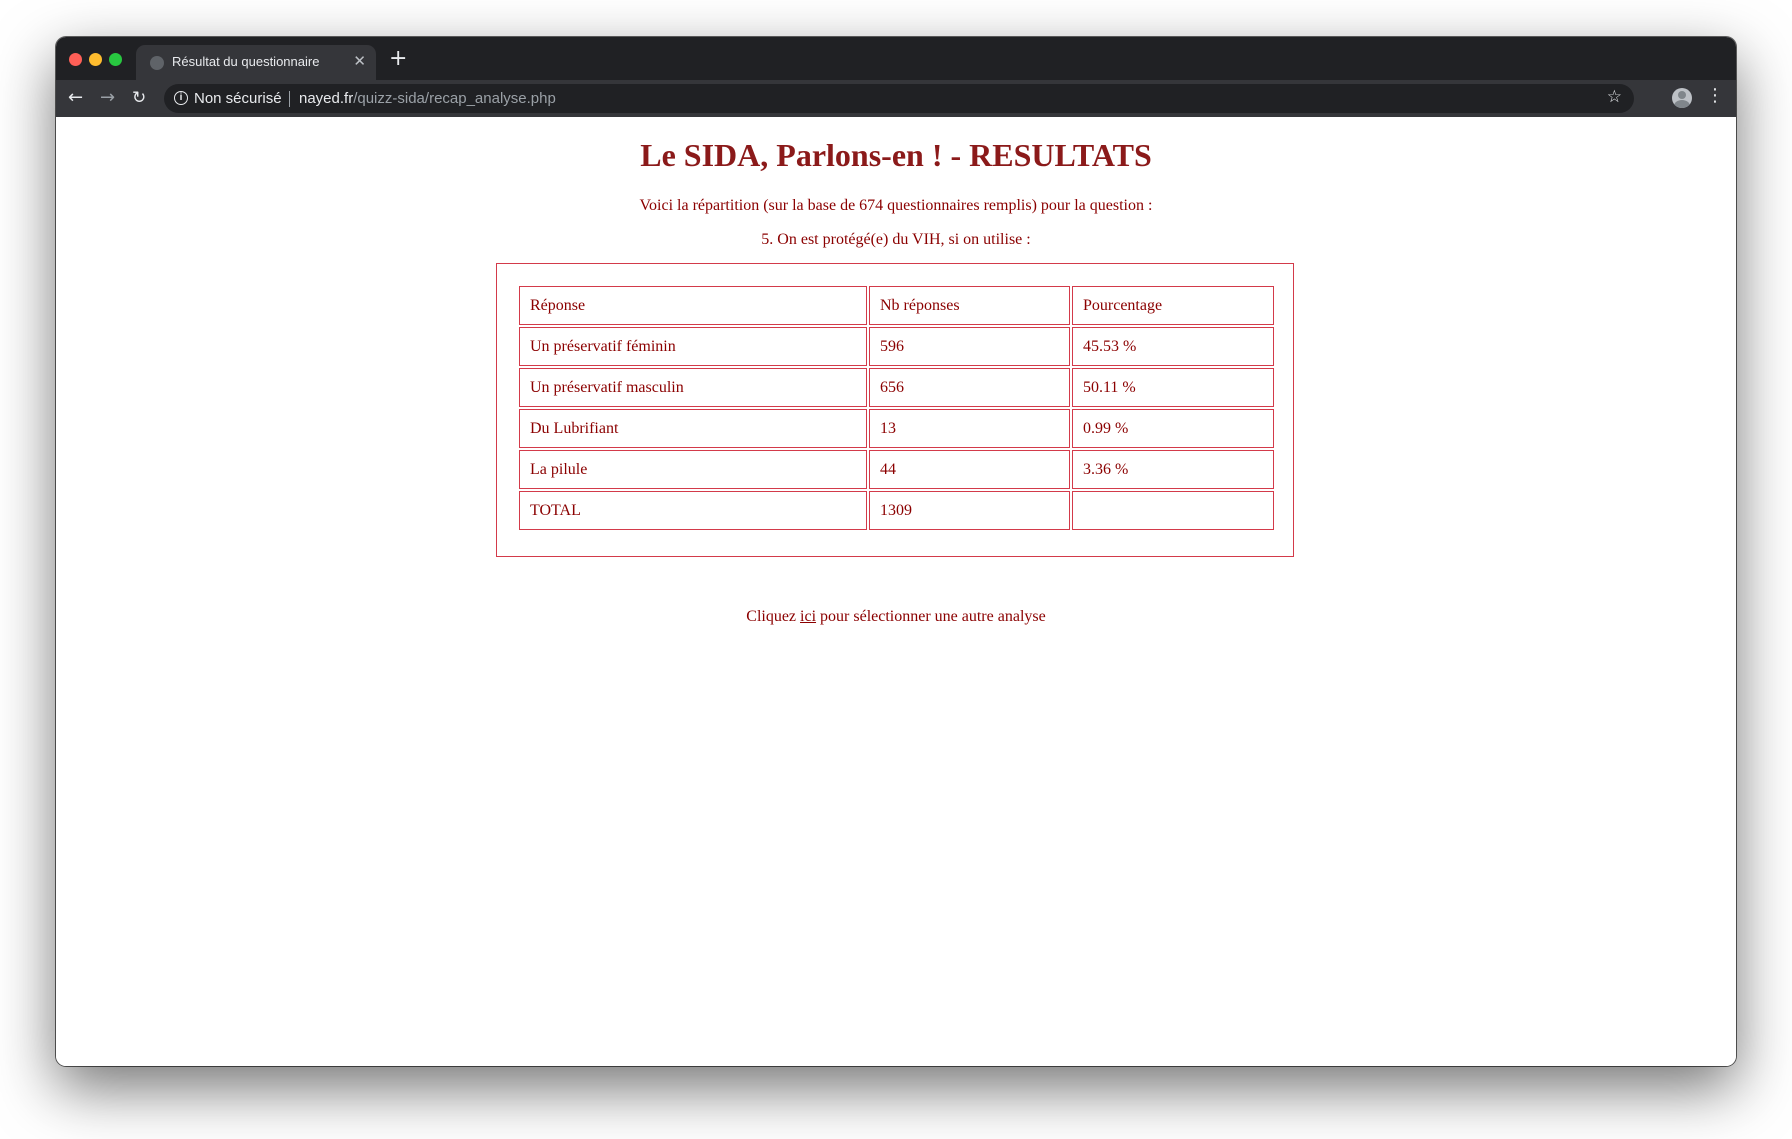 This screenshot has width=1792, height=1139. What do you see at coordinates (246, 61) in the screenshot?
I see `tab-title: Résultat du questionnaire` at bounding box center [246, 61].